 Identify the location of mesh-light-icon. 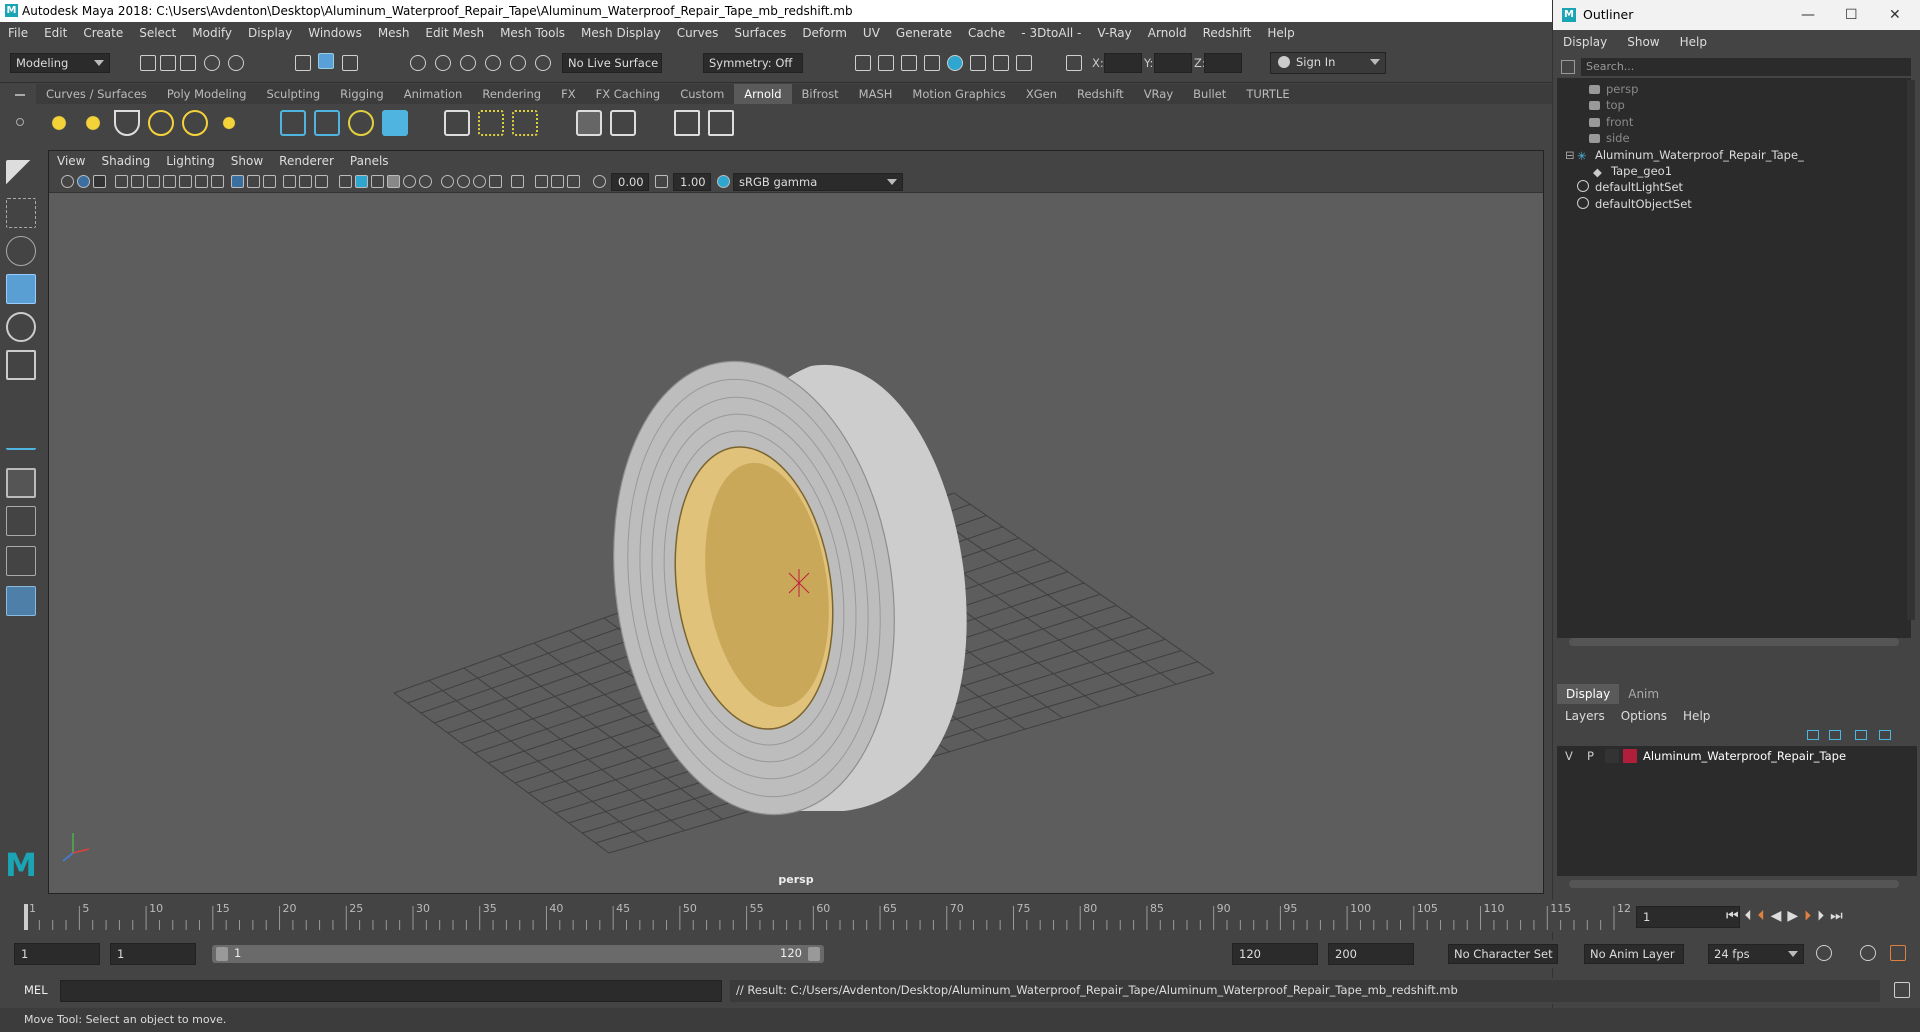
(161, 123).